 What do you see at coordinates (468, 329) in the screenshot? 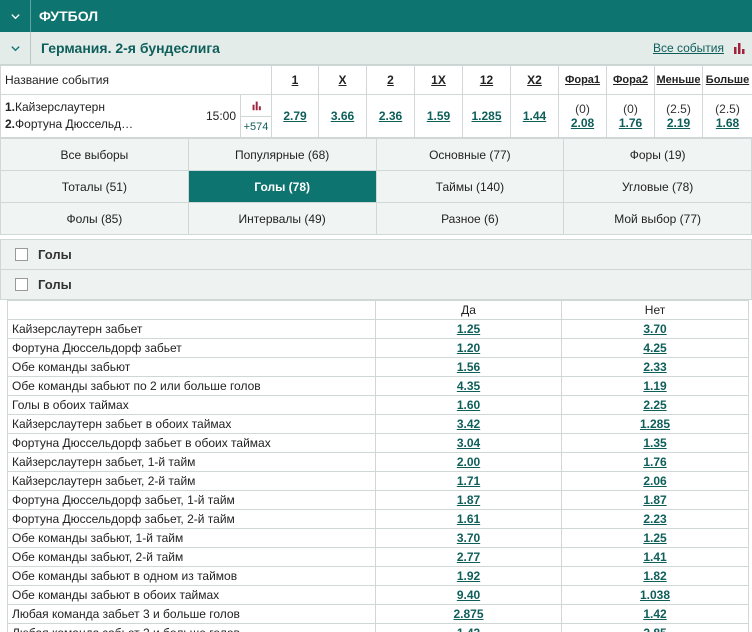
I see `odd-yes: 1.25` at bounding box center [468, 329].